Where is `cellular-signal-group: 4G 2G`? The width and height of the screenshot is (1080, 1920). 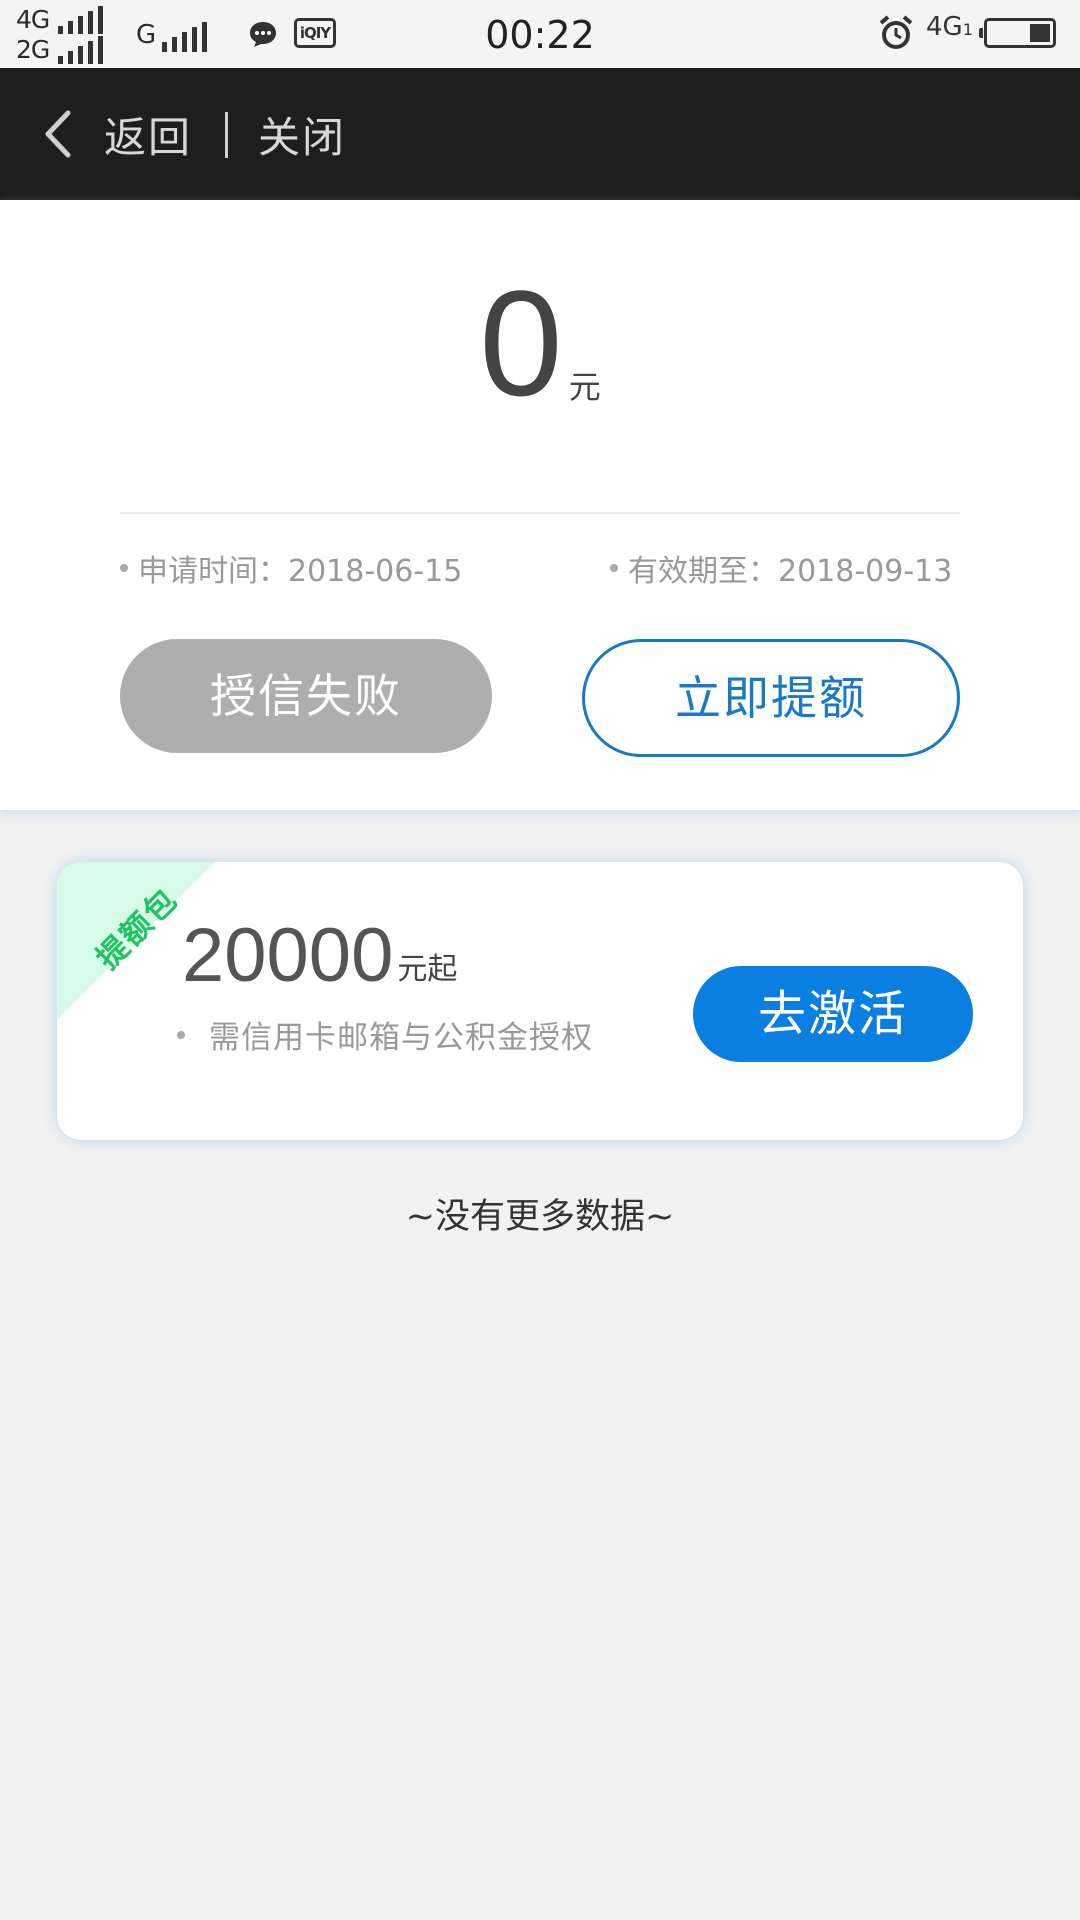 cellular-signal-group: 4G 2G is located at coordinates (71, 36).